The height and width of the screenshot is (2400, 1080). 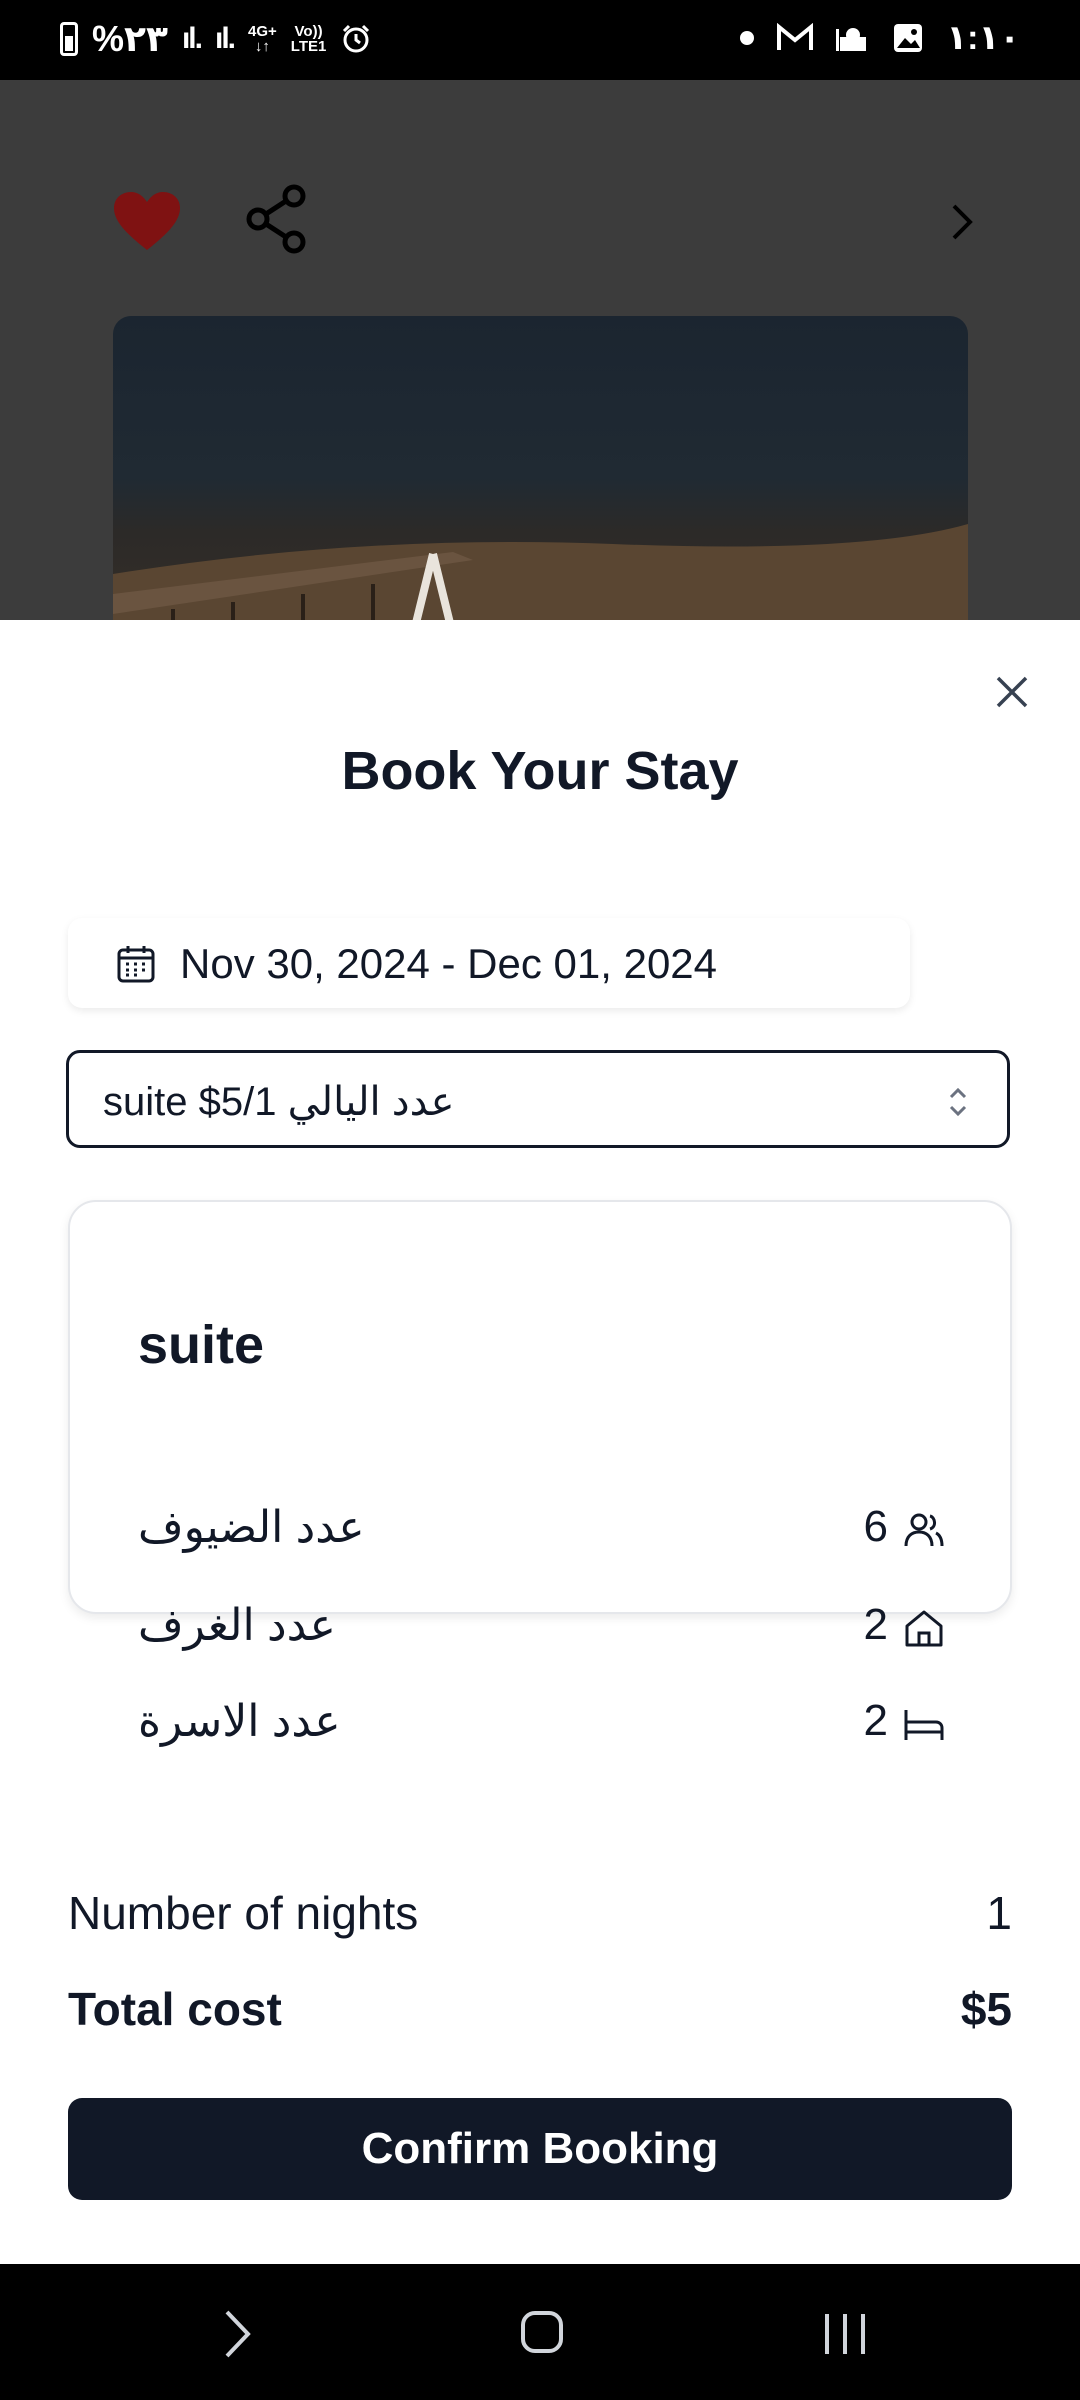 What do you see at coordinates (542, 1630) in the screenshot?
I see `room-detail-row-rooms: عدد الغرف 2` at bounding box center [542, 1630].